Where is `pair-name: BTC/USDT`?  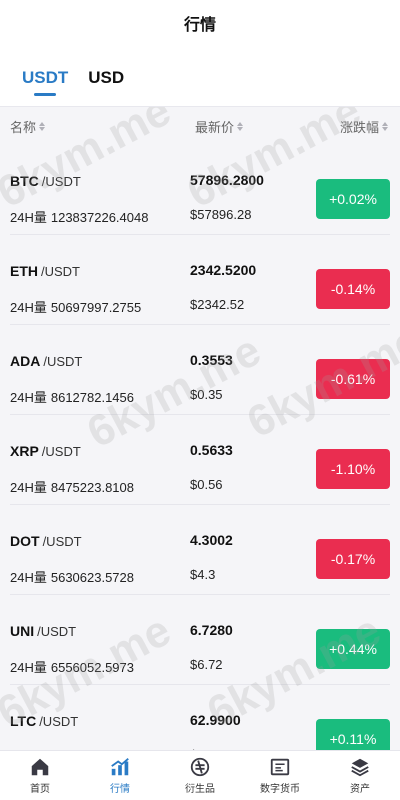 pair-name: BTC/USDT is located at coordinates (45, 181).